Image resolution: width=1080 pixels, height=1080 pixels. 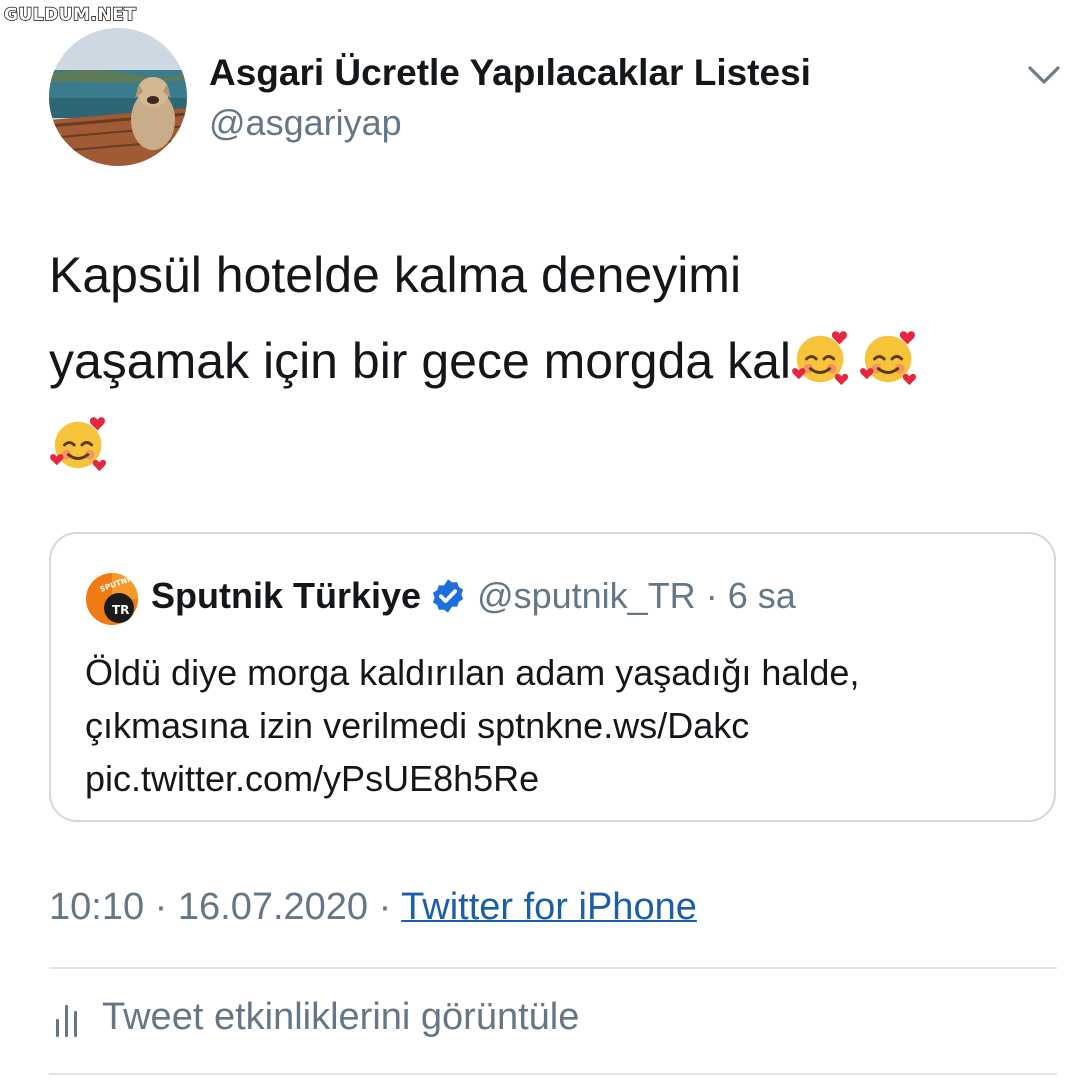 I want to click on quoted-timestamp: 6 sa, so click(x=761, y=595).